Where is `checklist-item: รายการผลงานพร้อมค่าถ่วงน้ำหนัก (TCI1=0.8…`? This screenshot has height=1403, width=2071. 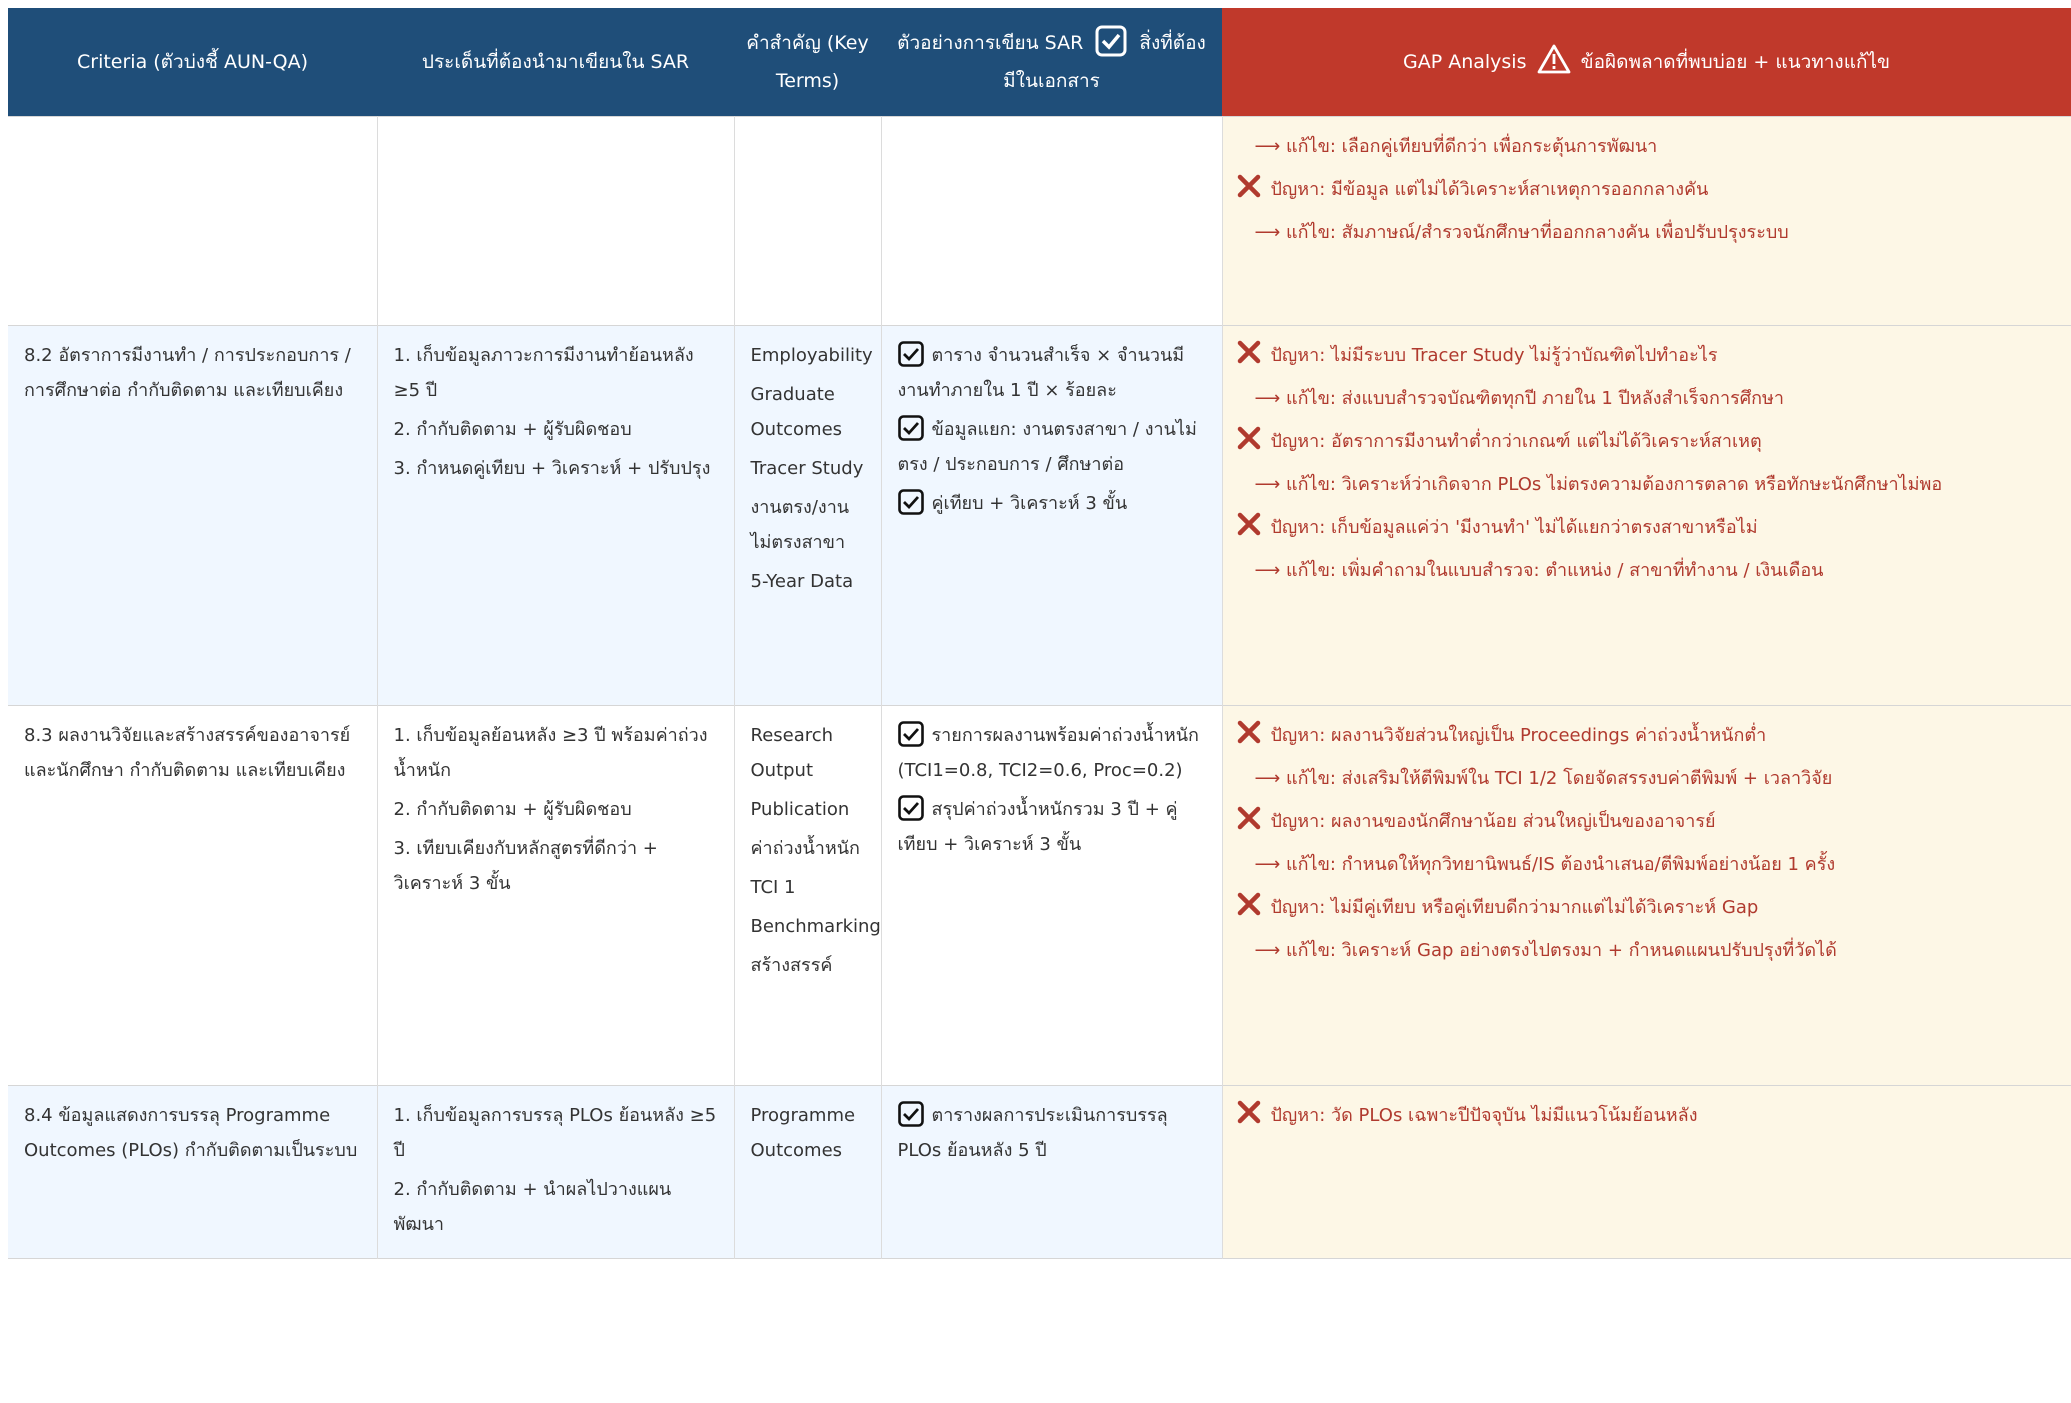 checklist-item: รายการผลงานพร้อมค่าถ่วงน้ำหนัก (TCI1=0.8… is located at coordinates (1052, 753).